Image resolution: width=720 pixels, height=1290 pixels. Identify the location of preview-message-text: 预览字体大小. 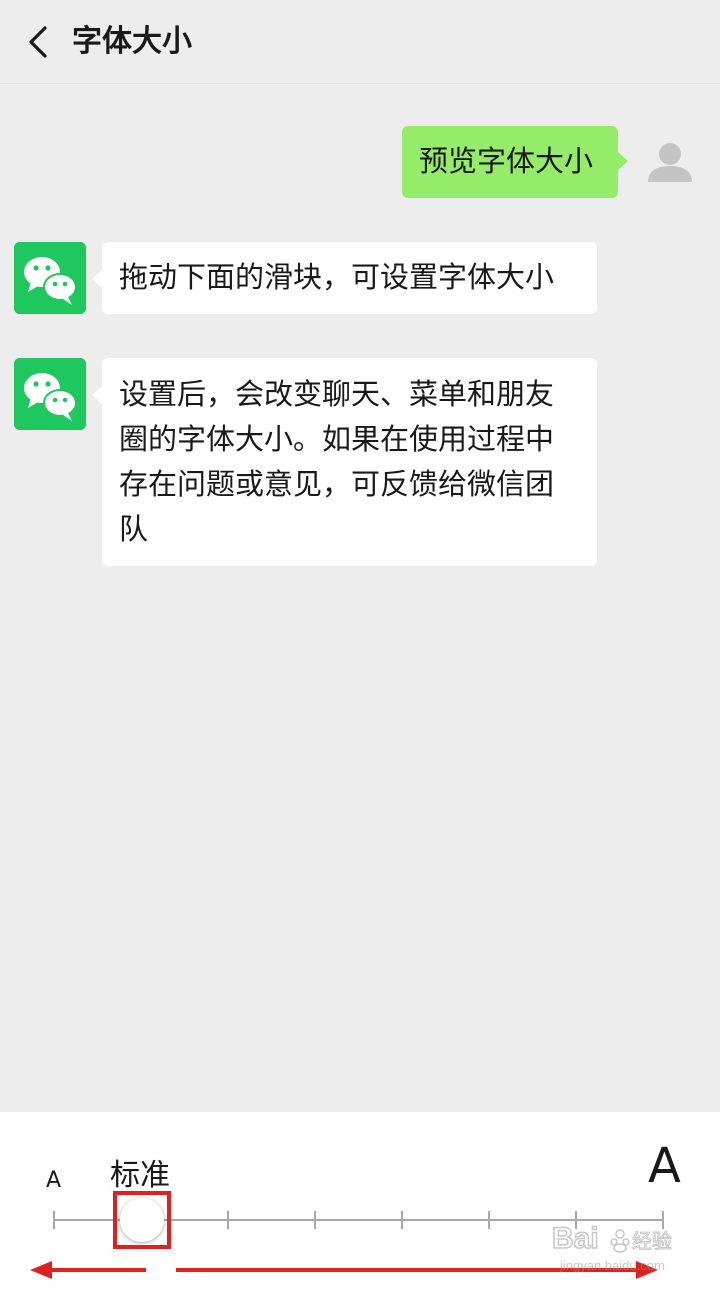
(506, 161).